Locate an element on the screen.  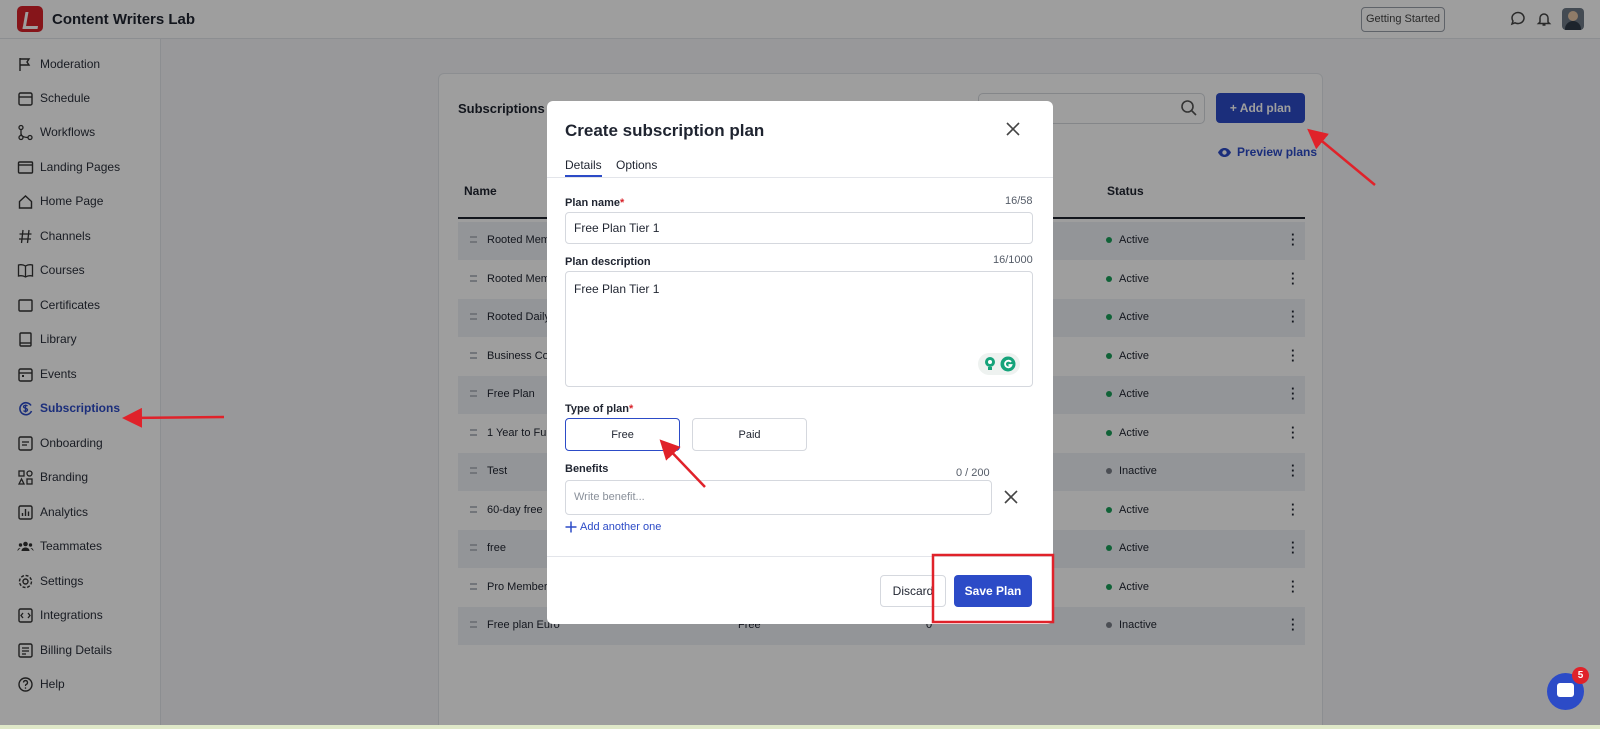
close-icon is located at coordinates (1013, 129).